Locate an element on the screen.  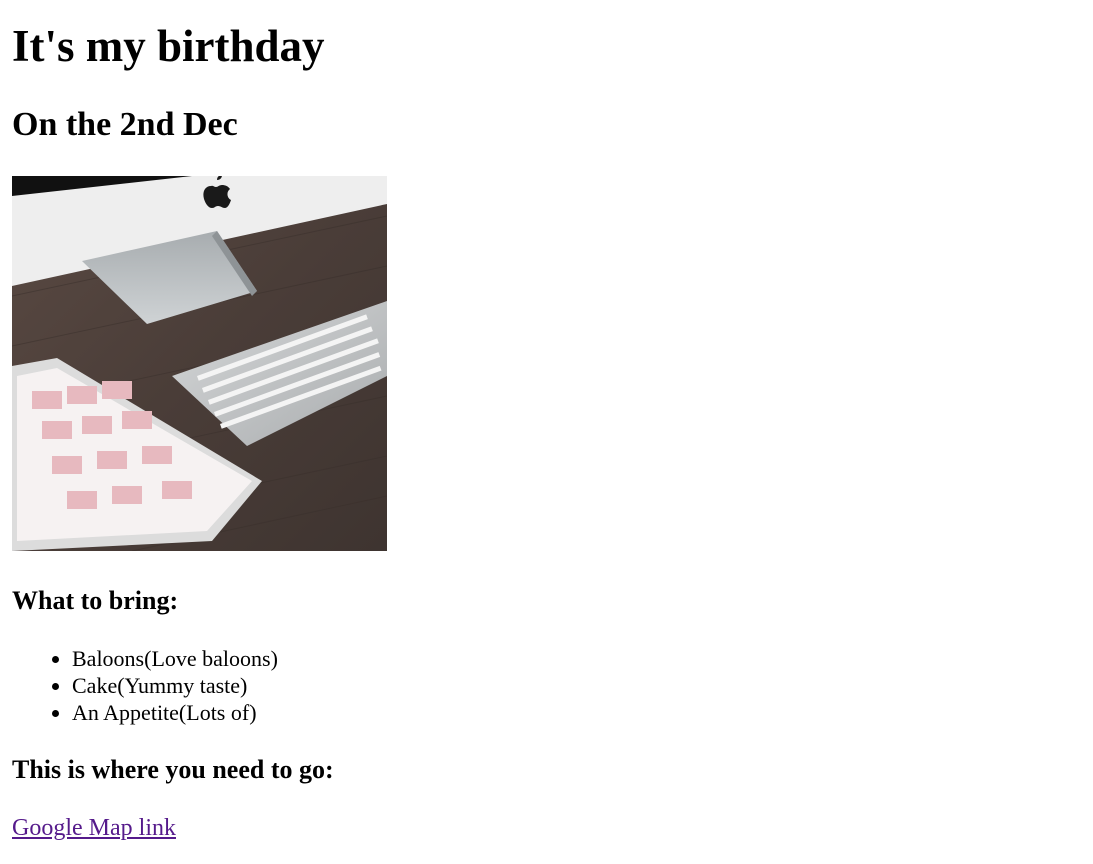
directions-heading: This is where you need to go: is located at coordinates (173, 769).